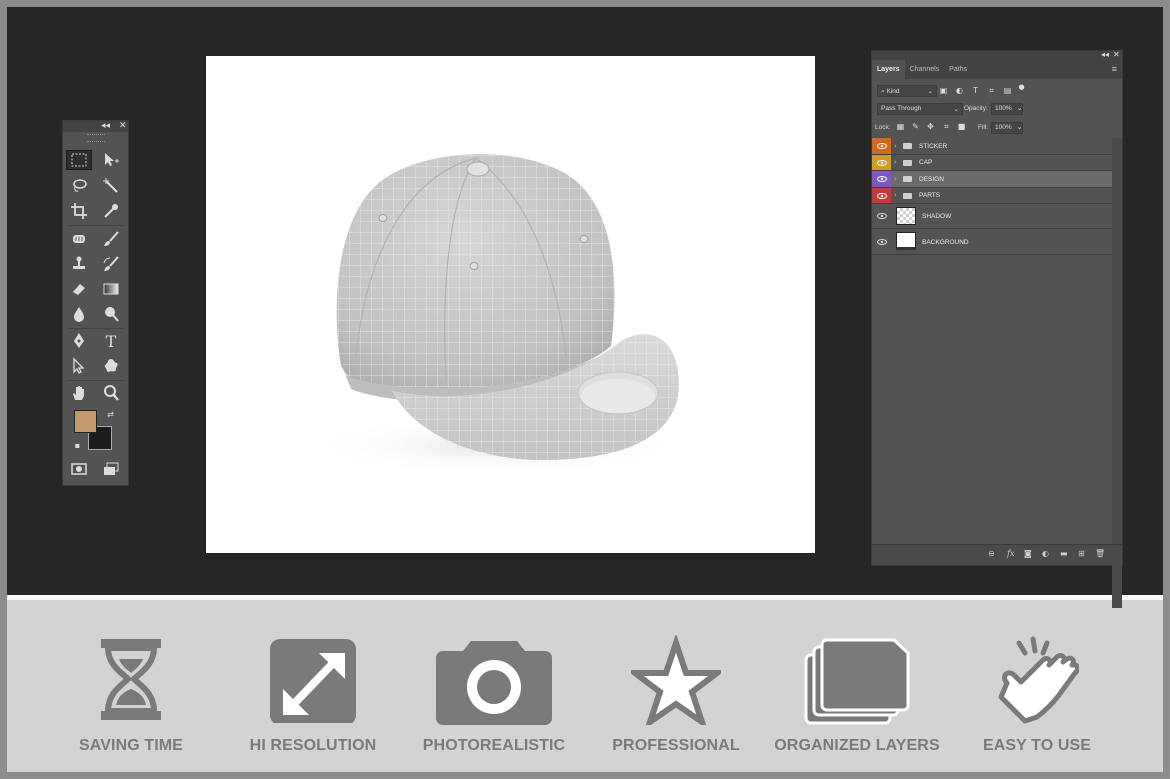 The width and height of the screenshot is (1170, 779). Describe the element at coordinates (95, 138) in the screenshot. I see `panel-grip` at that location.